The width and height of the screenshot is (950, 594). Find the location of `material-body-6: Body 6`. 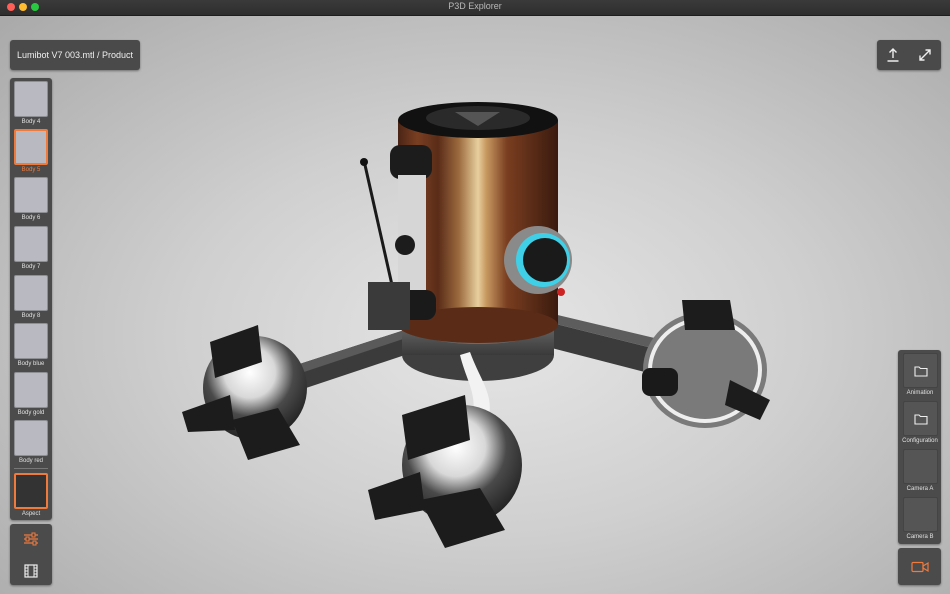

material-body-6: Body 6 is located at coordinates (31, 201).